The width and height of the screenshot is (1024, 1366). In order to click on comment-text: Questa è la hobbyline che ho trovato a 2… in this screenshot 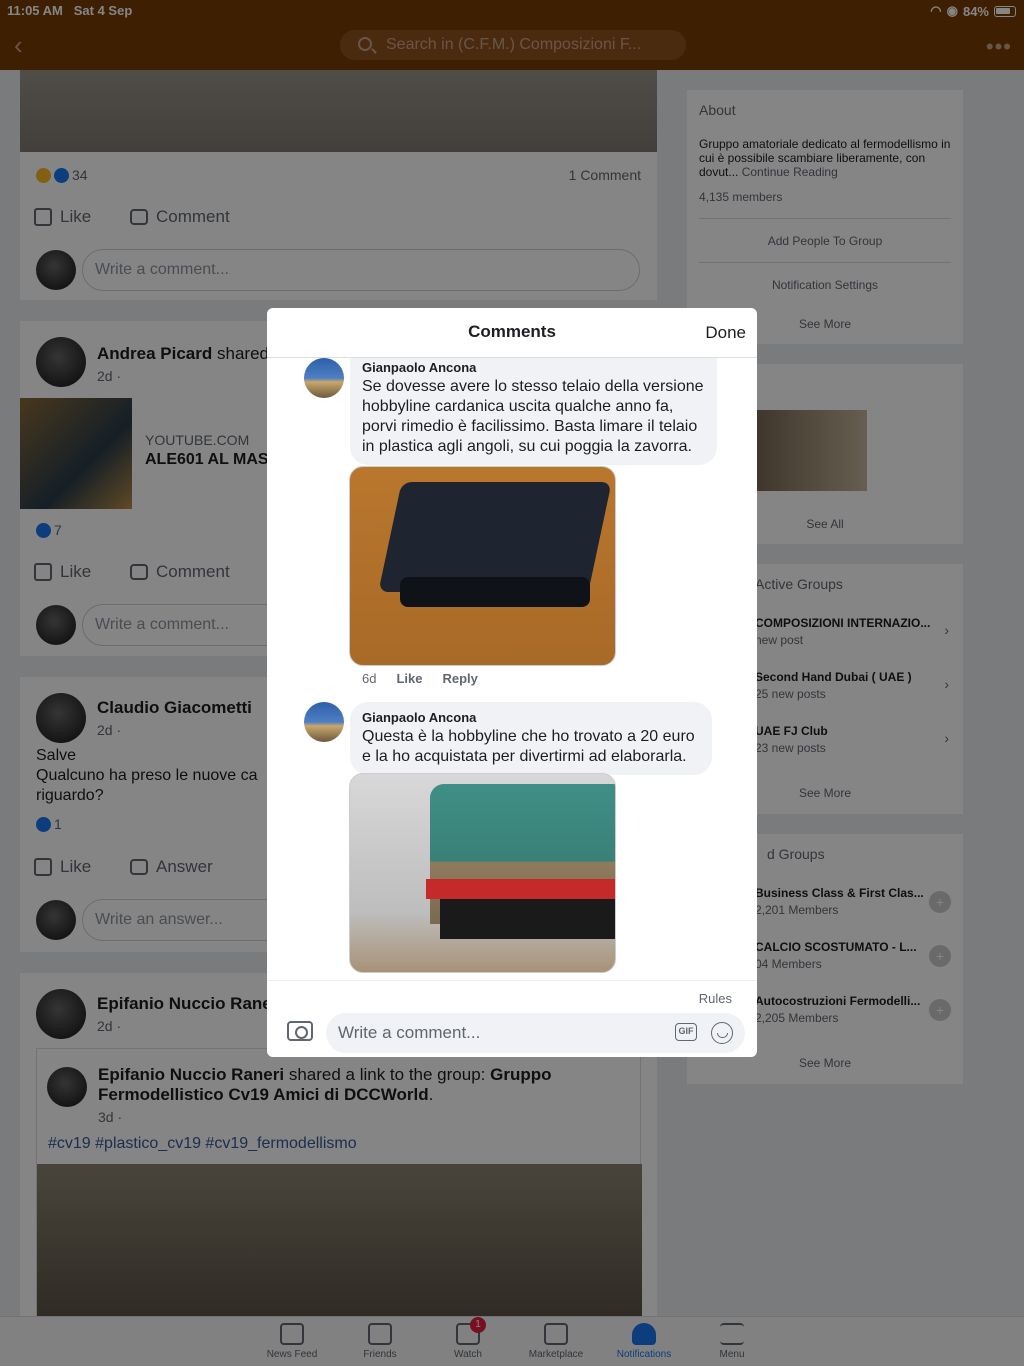, I will do `click(528, 746)`.